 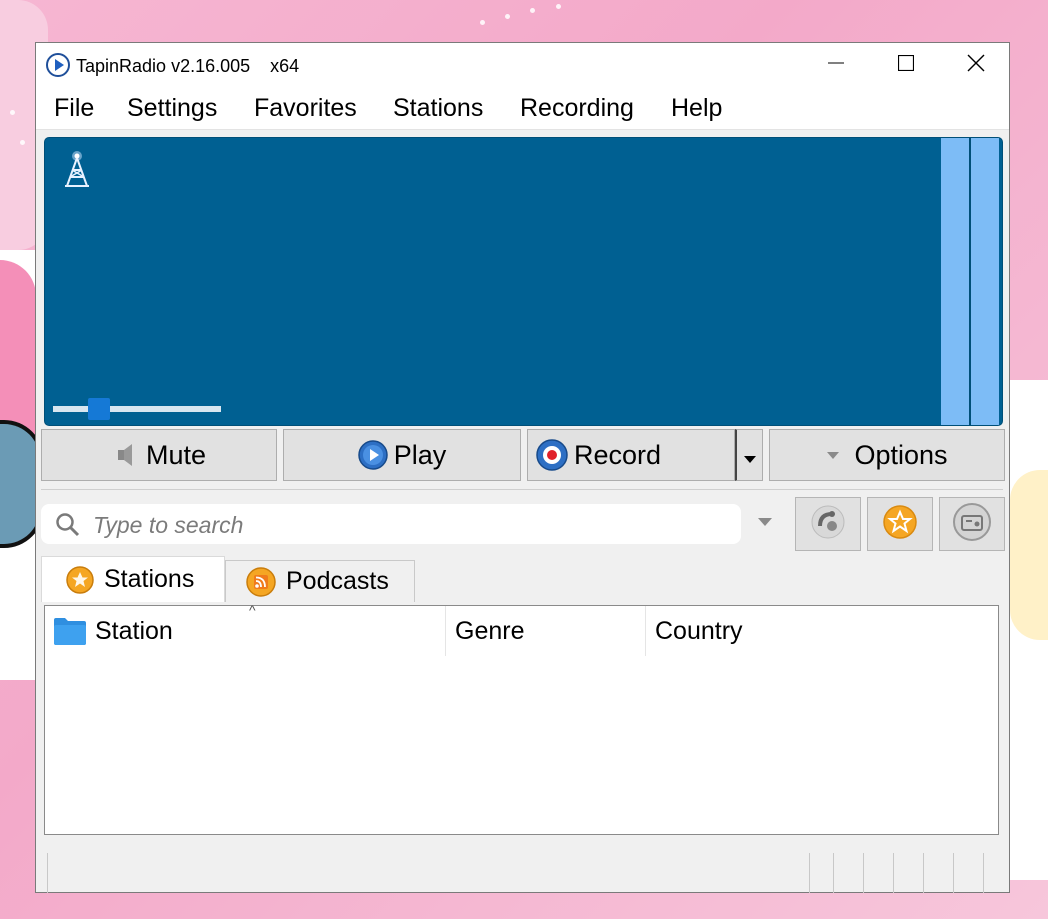 I want to click on menu-favorites: Favorites, so click(x=305, y=108).